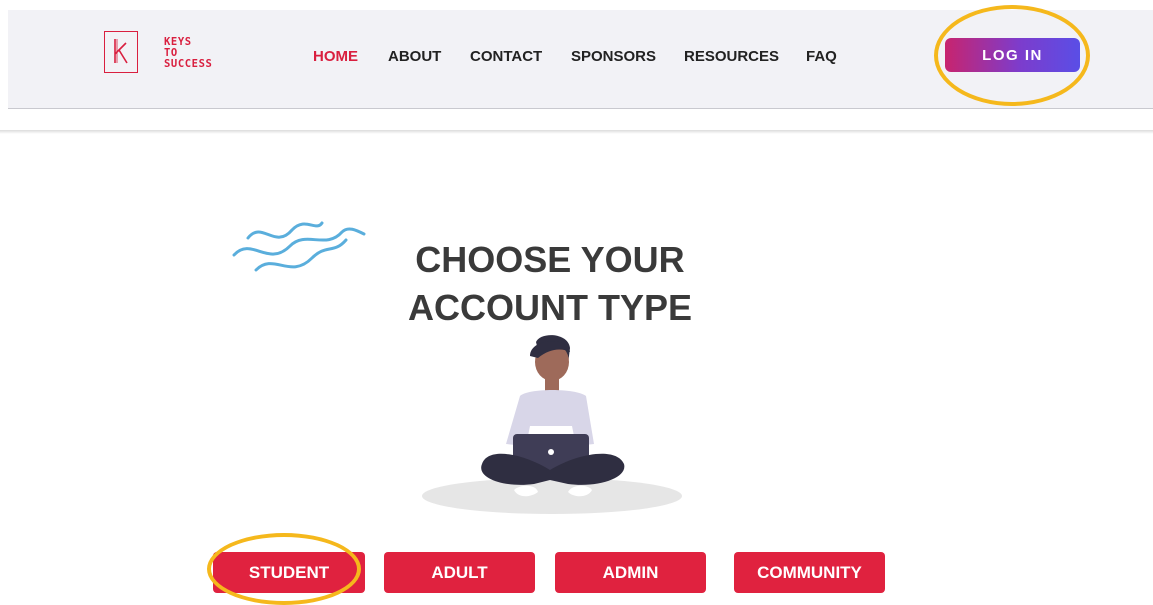 This screenshot has width=1153, height=605. Describe the element at coordinates (576, 132) in the screenshot. I see `navbar-divider` at that location.